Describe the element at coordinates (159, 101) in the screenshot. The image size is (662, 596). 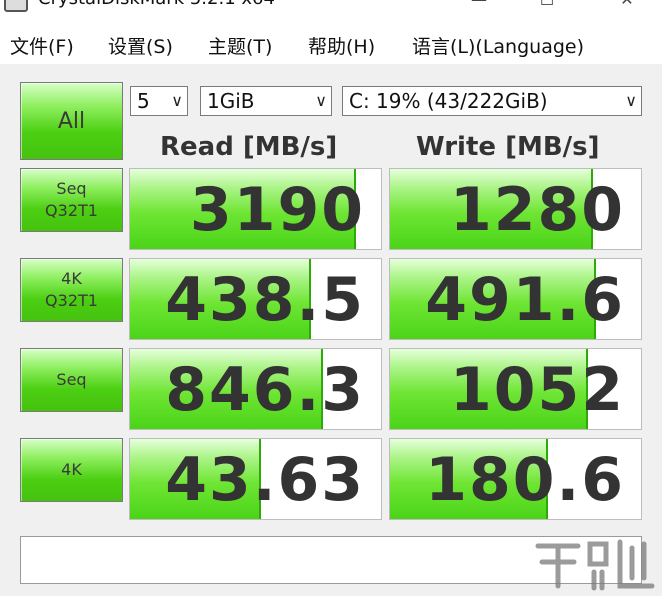
I see `runs-select: 5 ∨` at that location.